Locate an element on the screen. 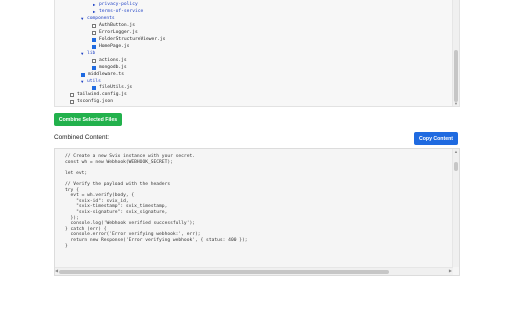 The height and width of the screenshot is (320, 512). tree-file-label: ErrorLogger.js is located at coordinates (118, 32).